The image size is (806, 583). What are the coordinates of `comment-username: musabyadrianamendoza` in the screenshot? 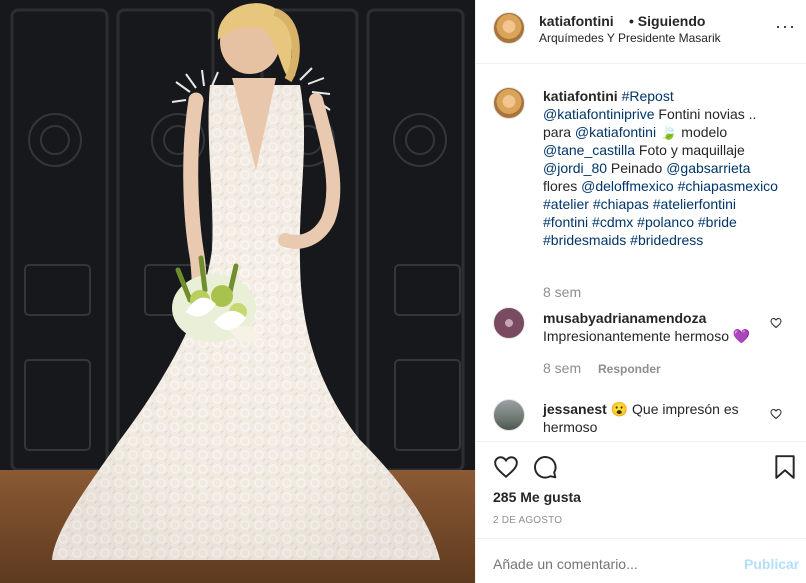 It's located at (624, 318).